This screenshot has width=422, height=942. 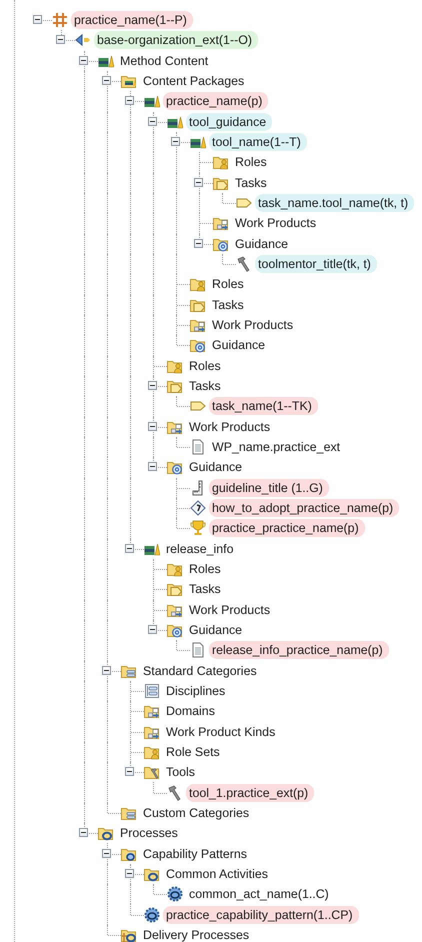 What do you see at coordinates (132, 20) in the screenshot?
I see `tree-item: practice_name(1--P)` at bounding box center [132, 20].